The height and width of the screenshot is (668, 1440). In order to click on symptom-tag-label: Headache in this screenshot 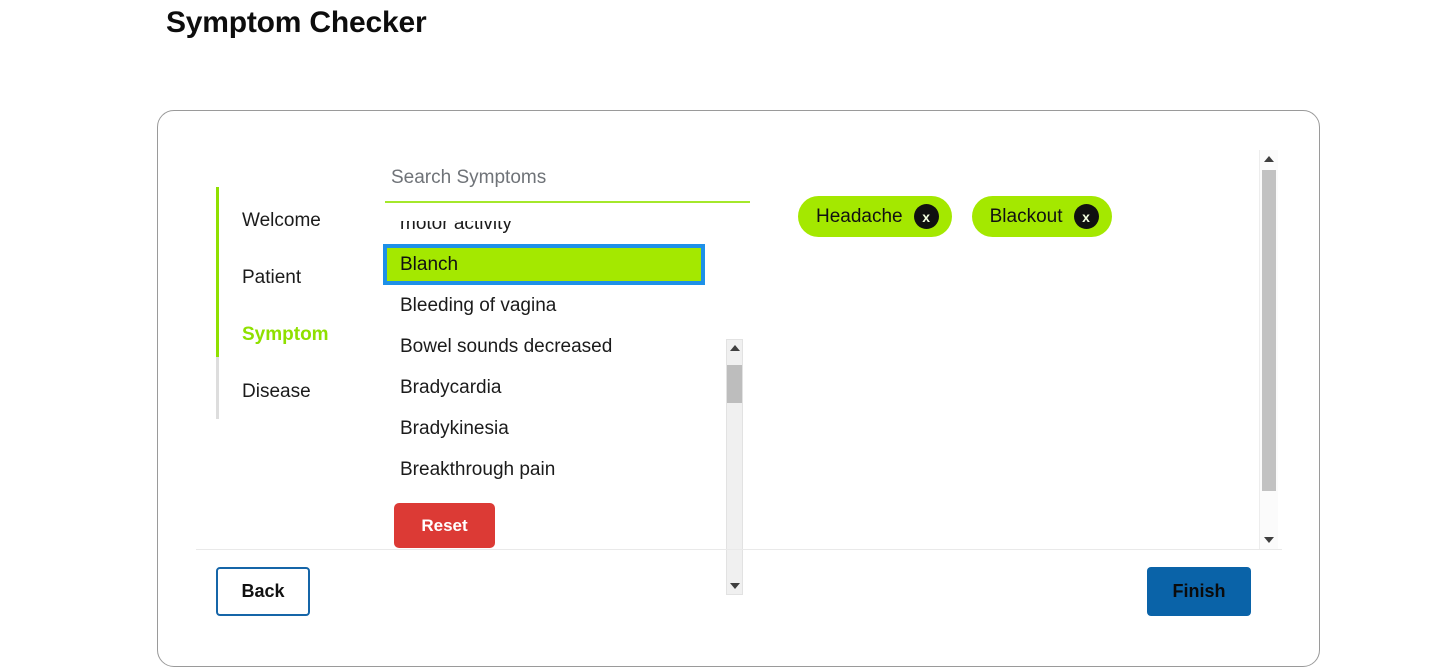, I will do `click(859, 216)`.